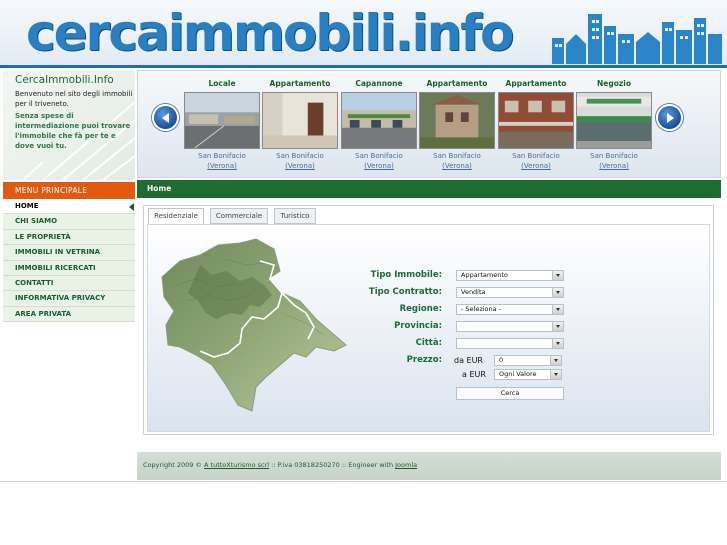 This screenshot has width=727, height=545. I want to click on property-card: Negozio San Bonifacio (Verona), so click(614, 124).